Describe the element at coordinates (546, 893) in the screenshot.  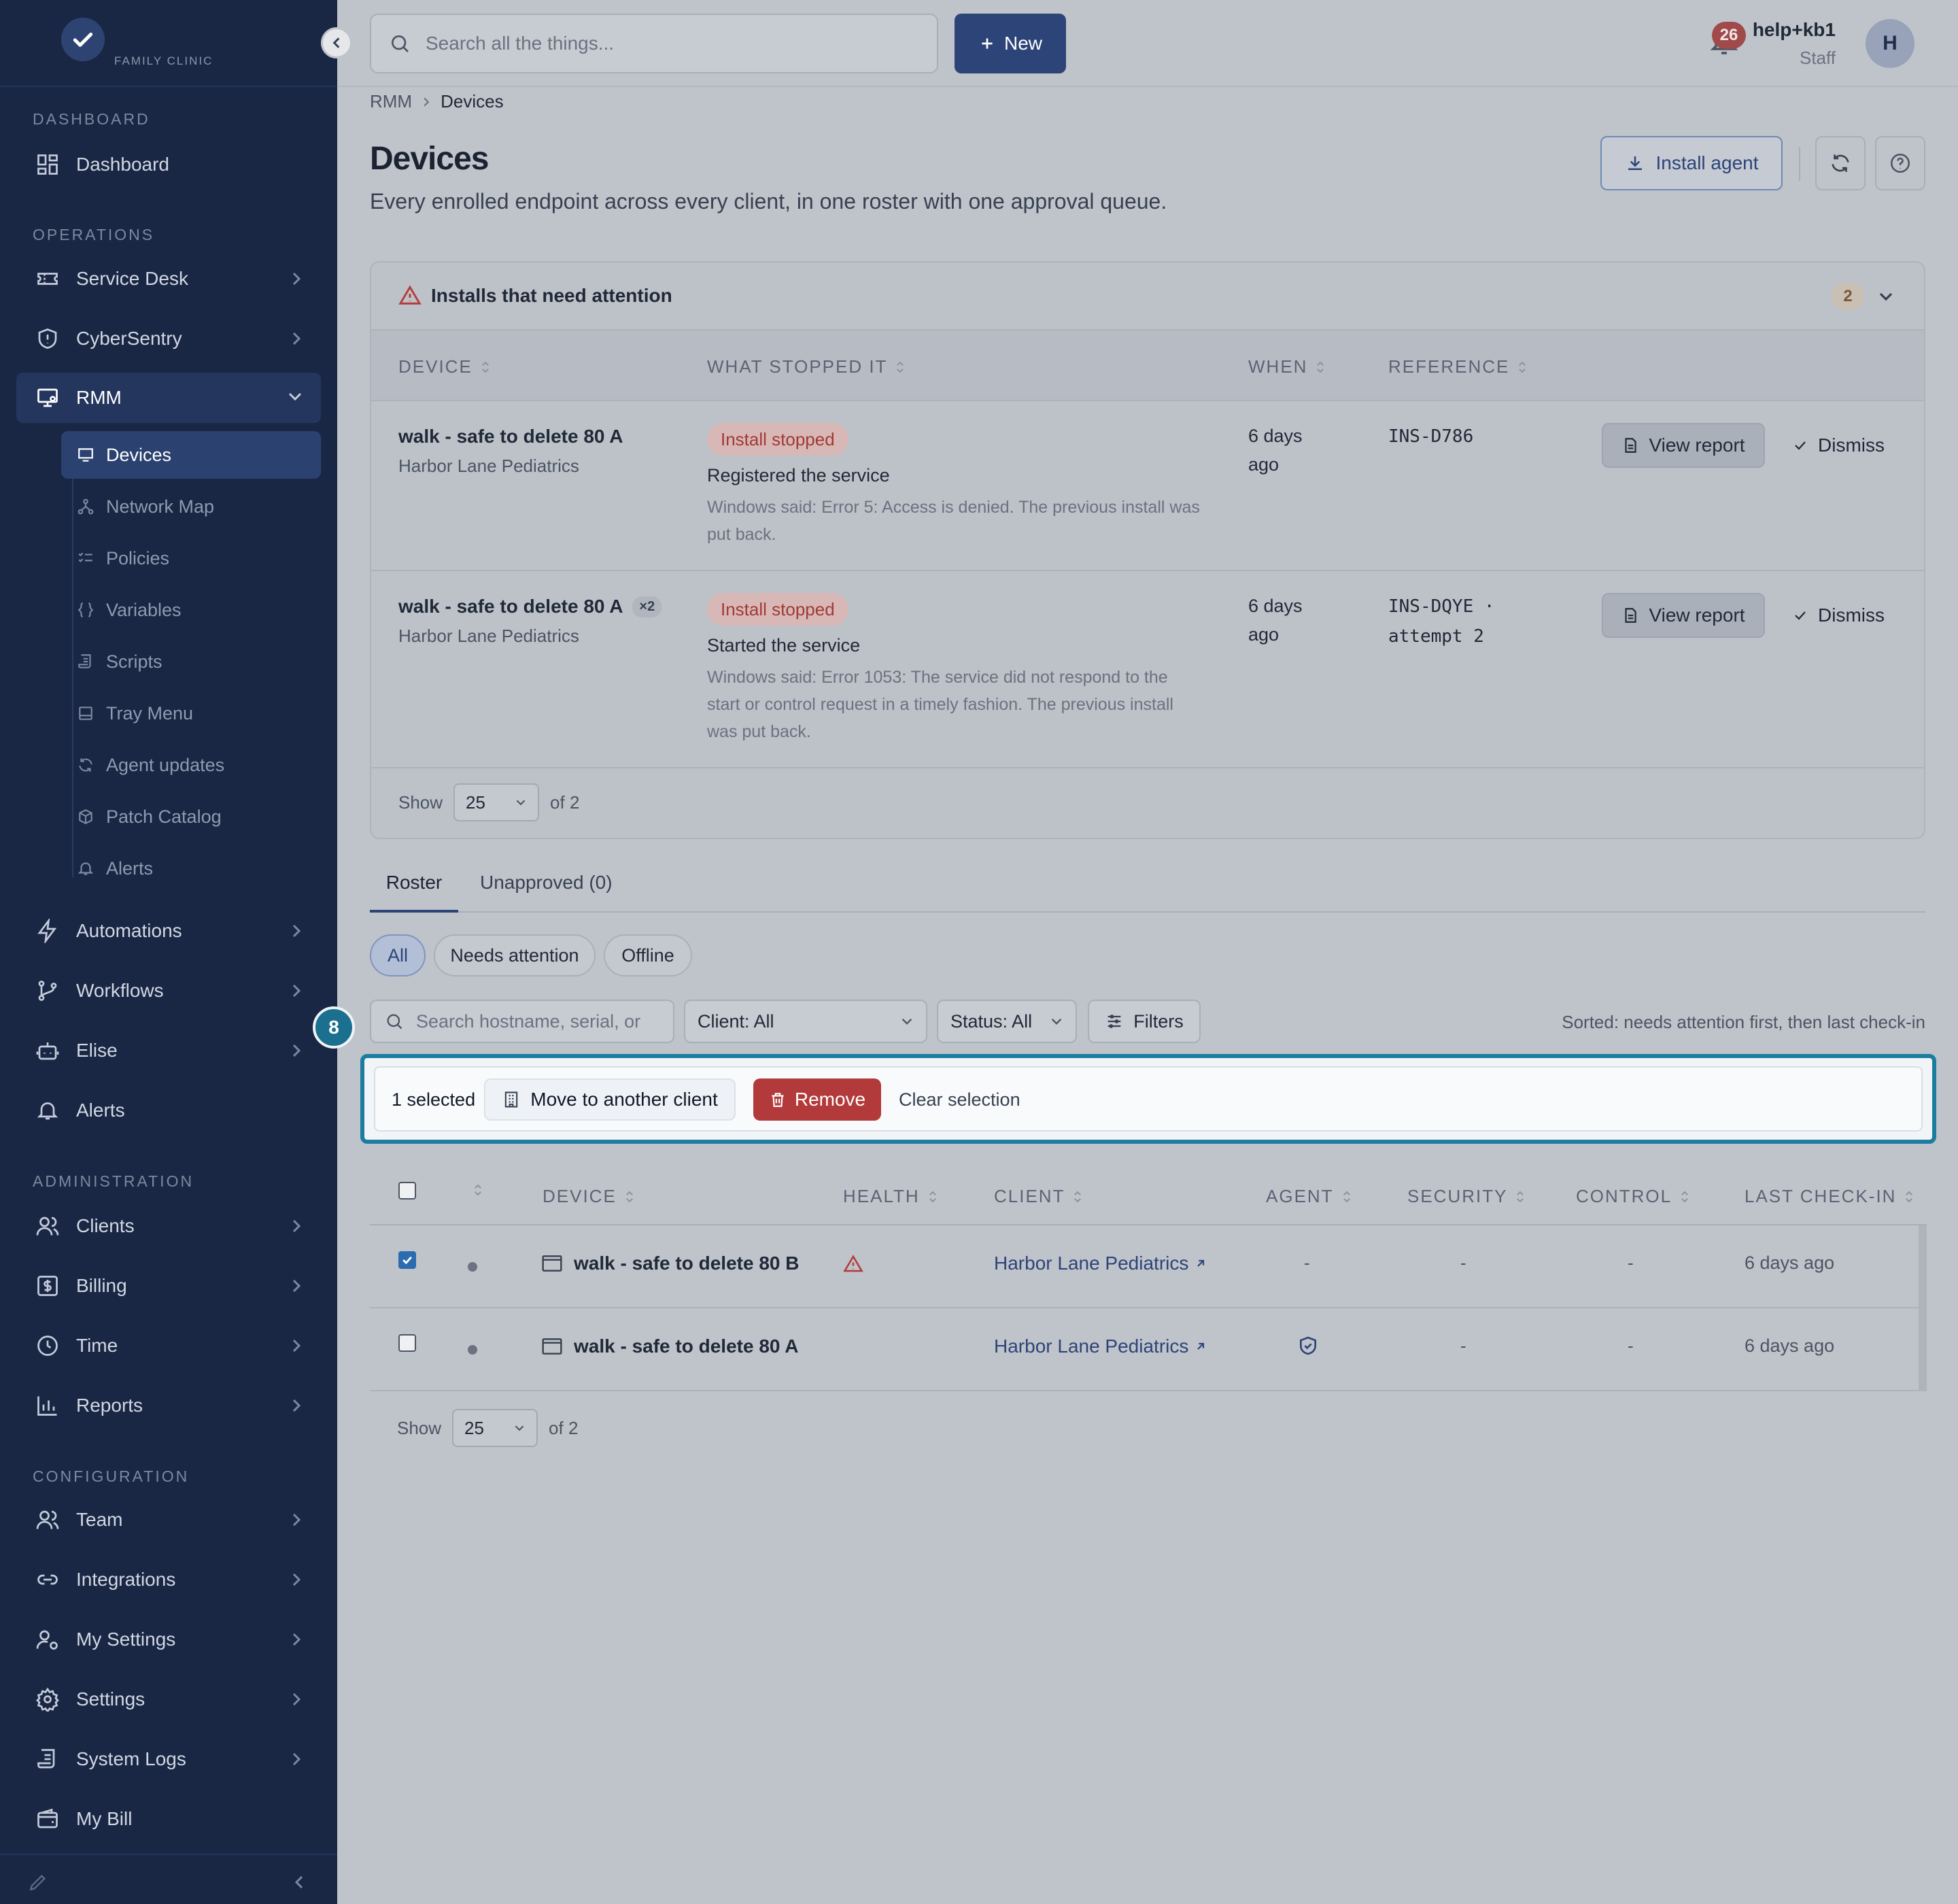
I see `tab-unapproved: Unapproved (0)` at that location.